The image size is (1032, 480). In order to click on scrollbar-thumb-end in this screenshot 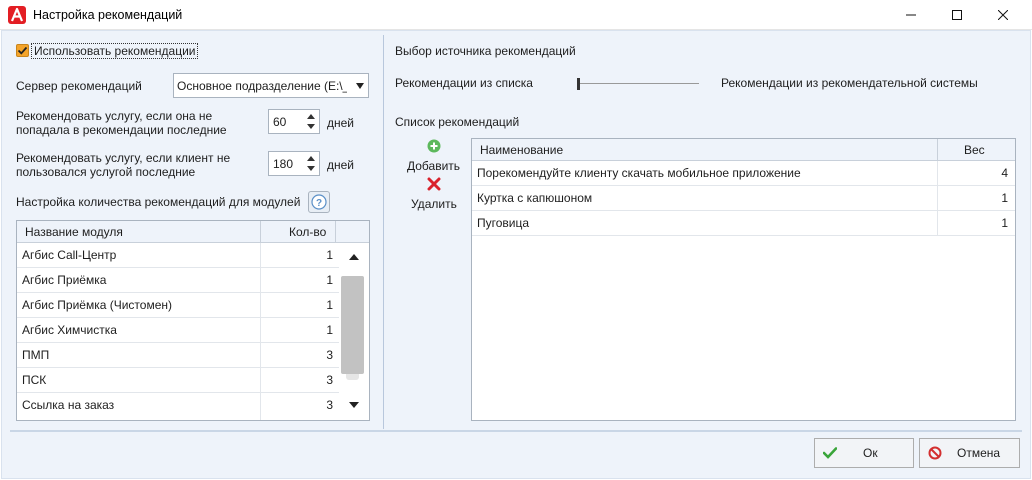, I will do `click(352, 377)`.